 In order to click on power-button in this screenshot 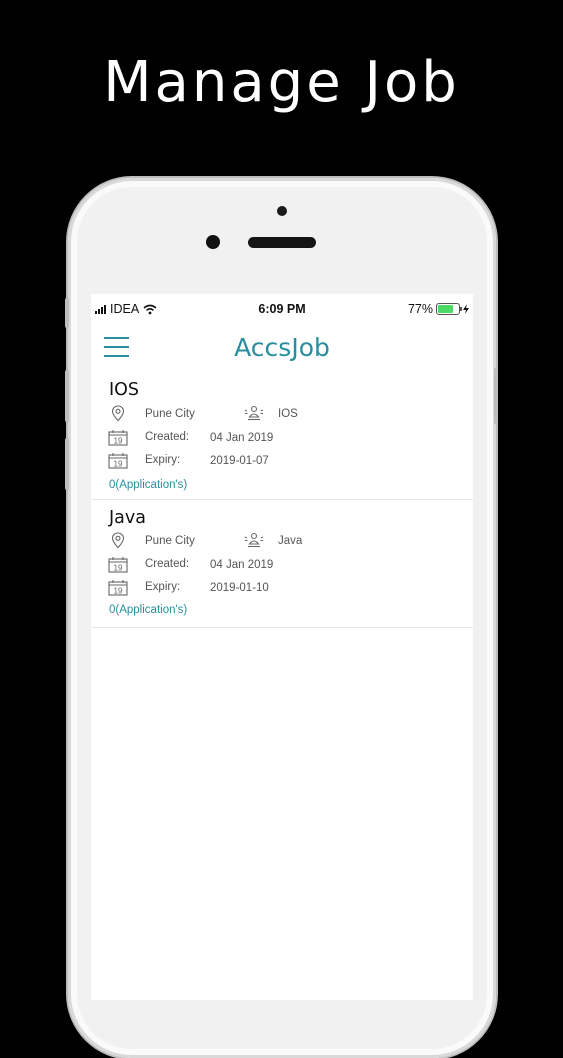, I will do `click(496, 396)`.